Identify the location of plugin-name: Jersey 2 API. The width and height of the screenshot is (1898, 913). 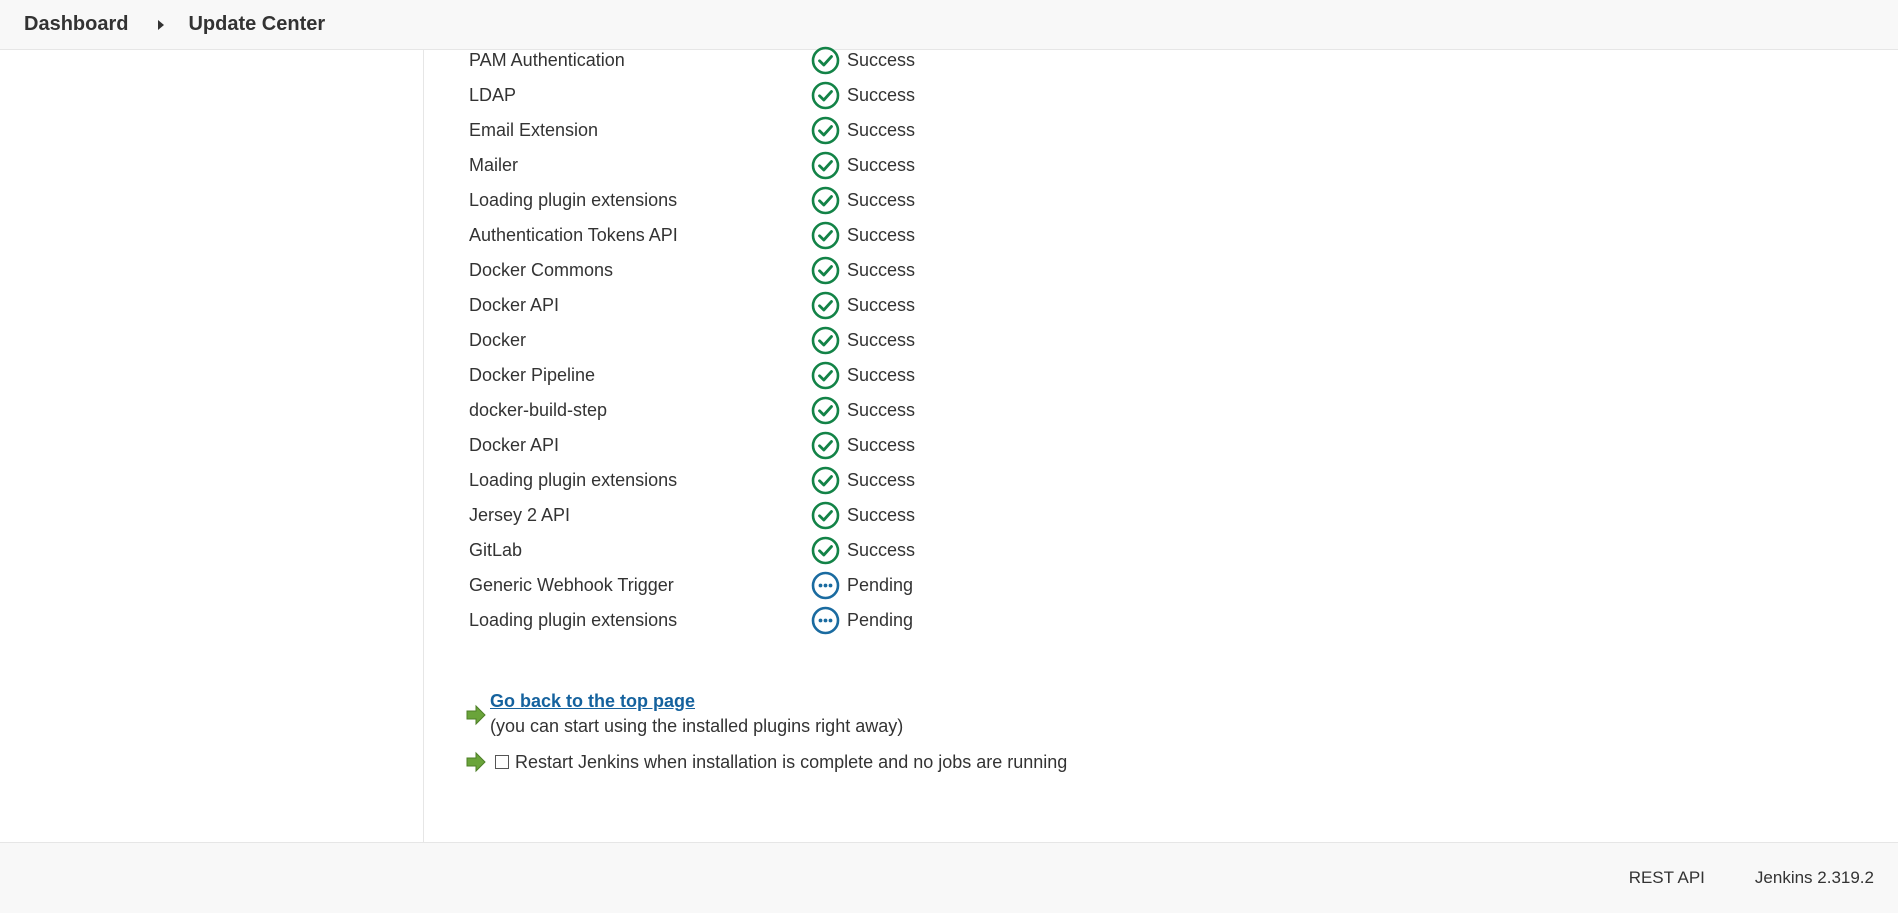
(520, 515).